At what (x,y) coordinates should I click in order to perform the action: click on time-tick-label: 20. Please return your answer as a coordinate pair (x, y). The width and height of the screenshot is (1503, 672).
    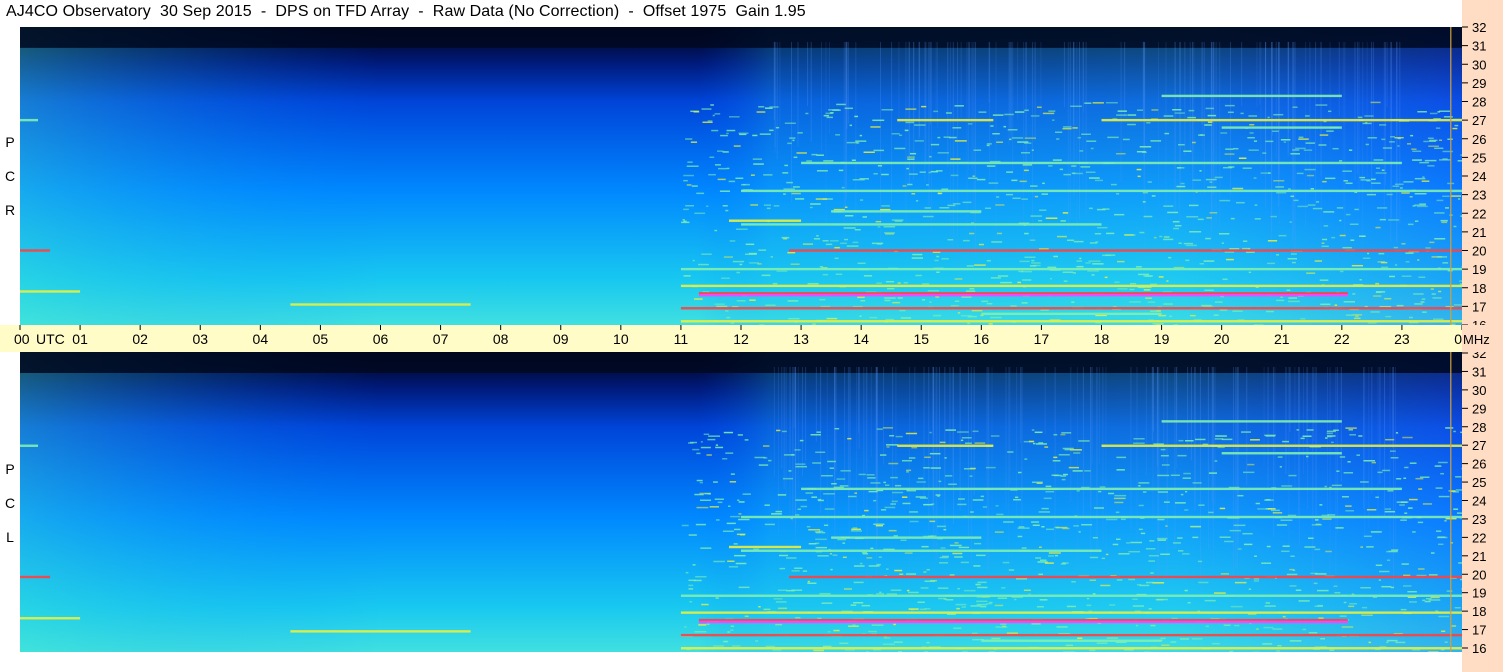
    Looking at the image, I should click on (1222, 339).